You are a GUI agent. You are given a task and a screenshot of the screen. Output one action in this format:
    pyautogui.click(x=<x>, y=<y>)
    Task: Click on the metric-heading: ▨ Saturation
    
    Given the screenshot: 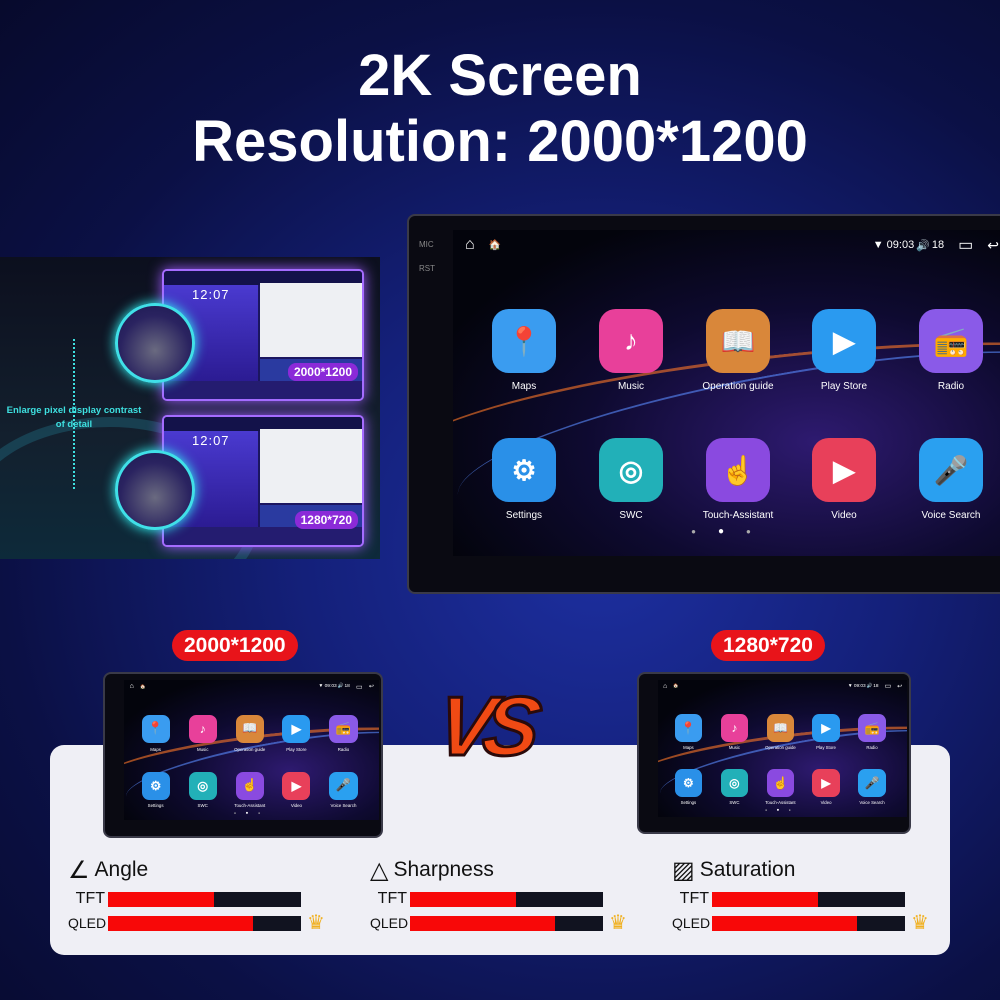 What is the action you would take?
    pyautogui.click(x=800, y=870)
    